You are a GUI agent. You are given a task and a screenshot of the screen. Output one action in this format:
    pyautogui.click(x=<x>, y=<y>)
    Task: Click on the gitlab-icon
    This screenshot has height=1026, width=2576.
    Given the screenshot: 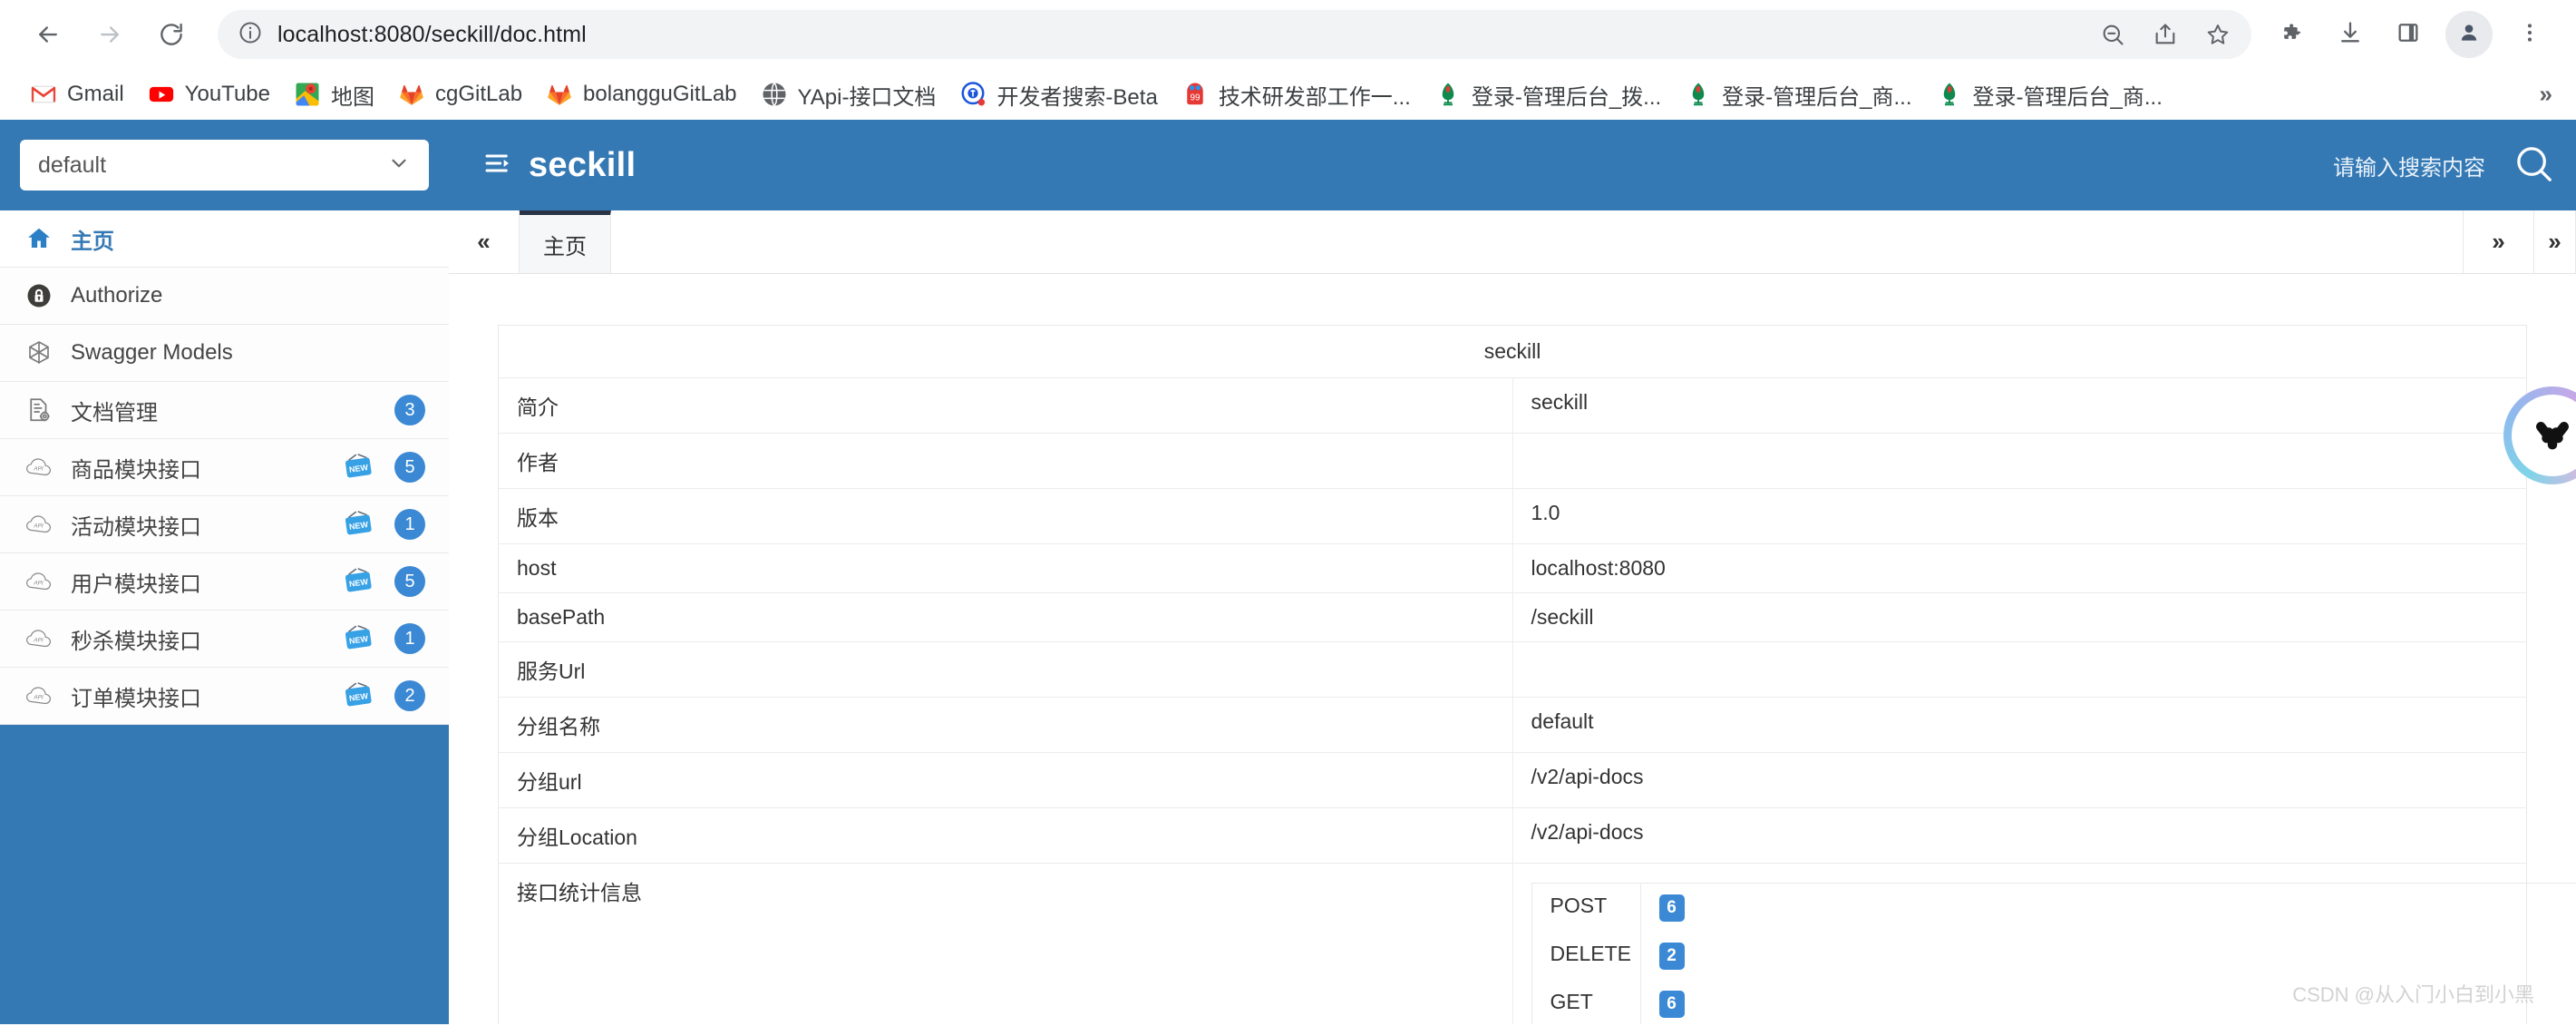 What is the action you would take?
    pyautogui.click(x=411, y=94)
    